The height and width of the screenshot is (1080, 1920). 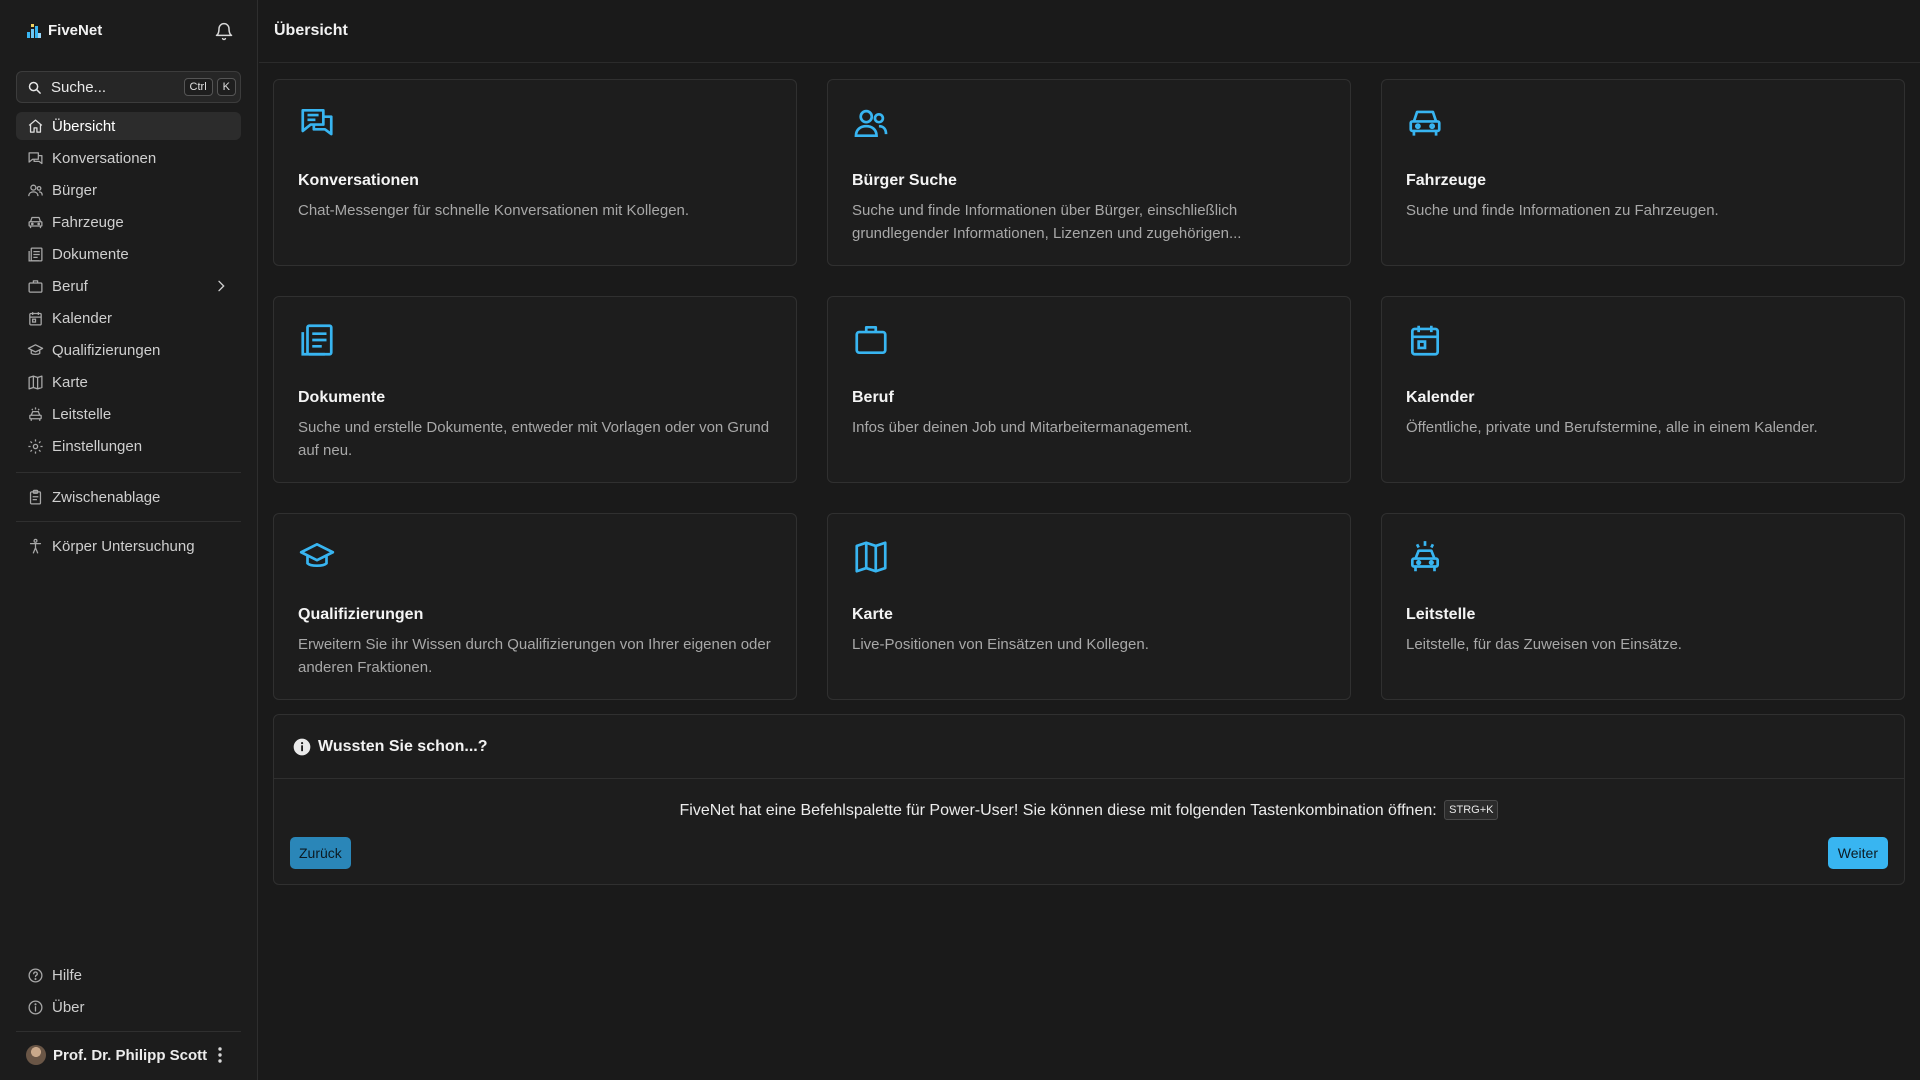 I want to click on sidebar-item-uebersicht: Übersicht, so click(x=128, y=126).